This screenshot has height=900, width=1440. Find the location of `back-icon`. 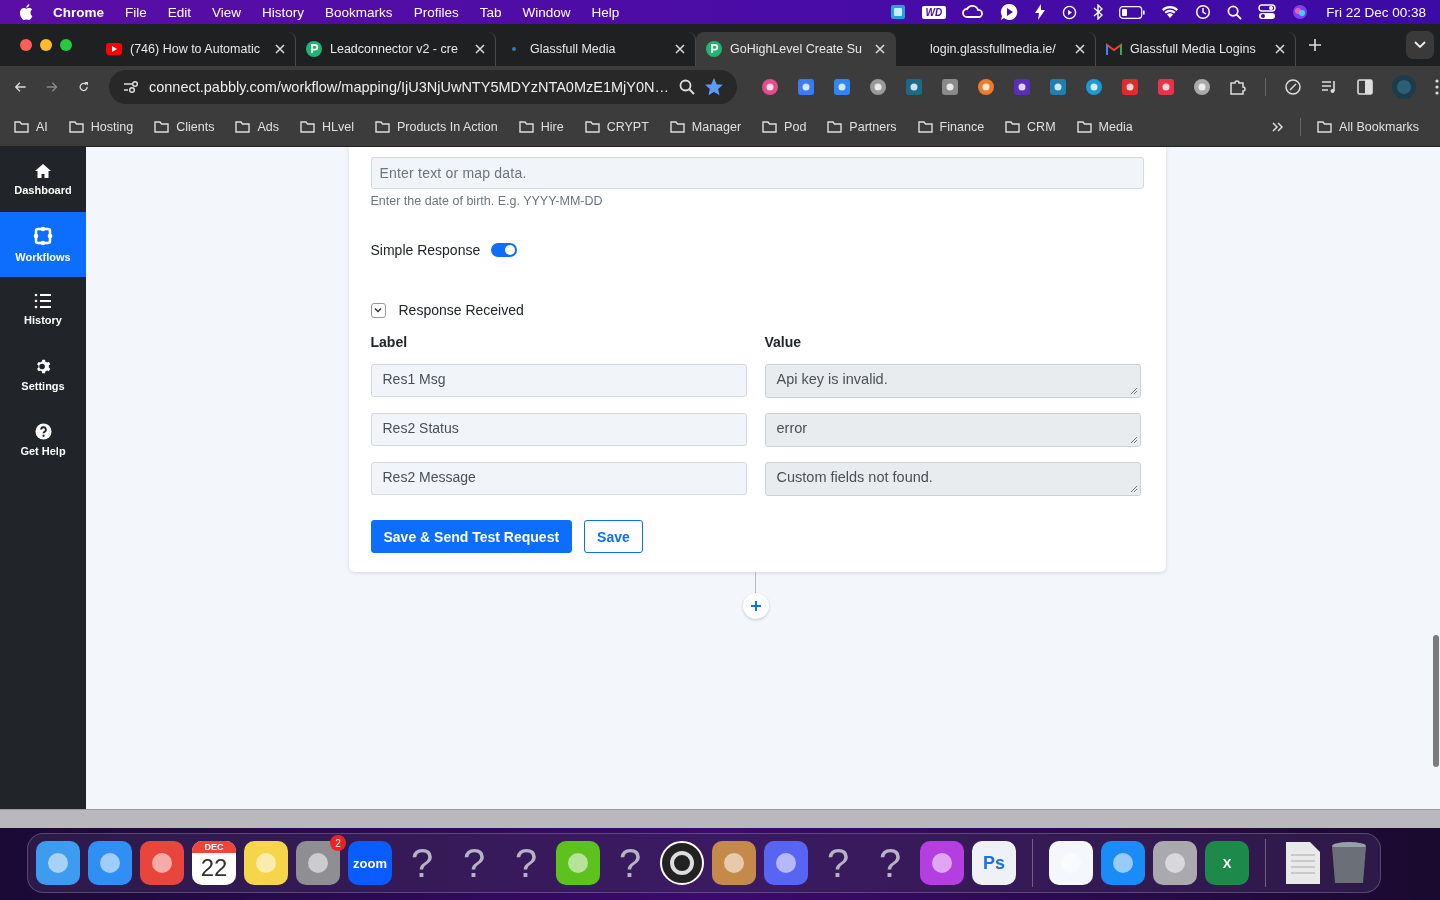

back-icon is located at coordinates (21, 87).